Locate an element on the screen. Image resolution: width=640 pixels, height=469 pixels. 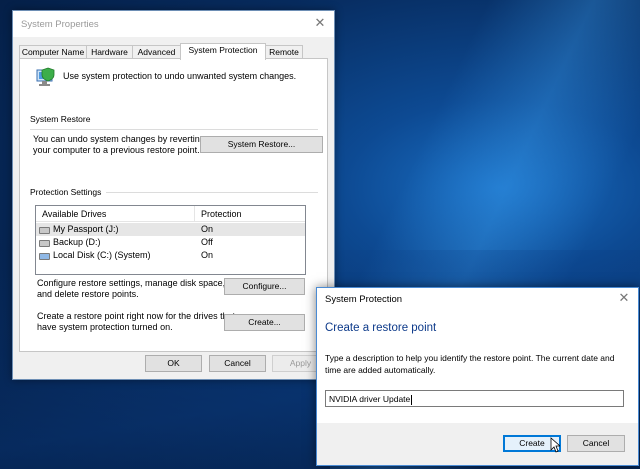
tab-system-protection: System Protection is located at coordinates (223, 51).